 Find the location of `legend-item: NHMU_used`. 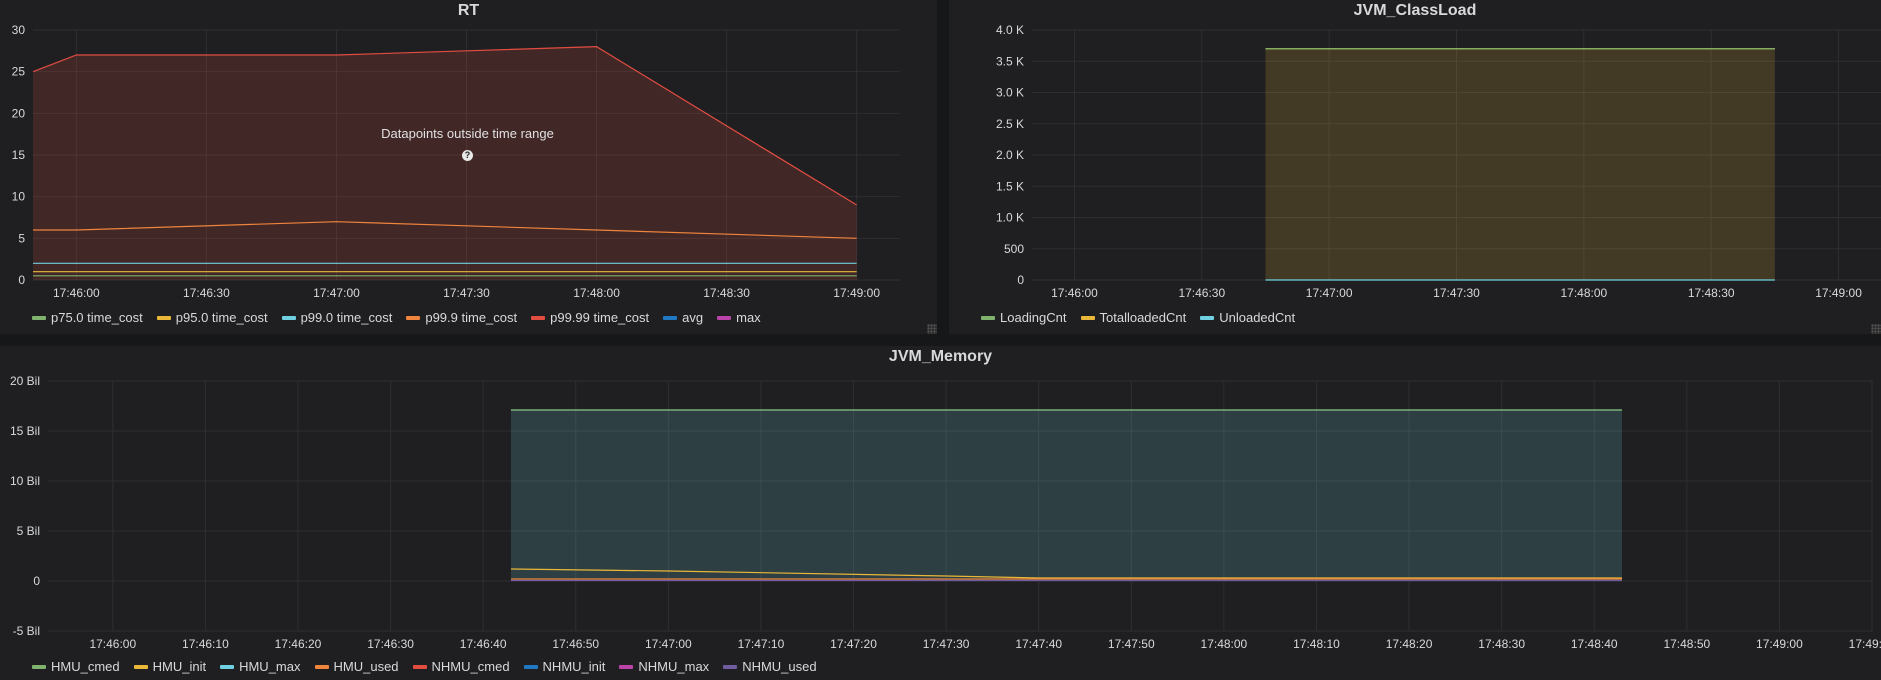

legend-item: NHMU_used is located at coordinates (770, 666).